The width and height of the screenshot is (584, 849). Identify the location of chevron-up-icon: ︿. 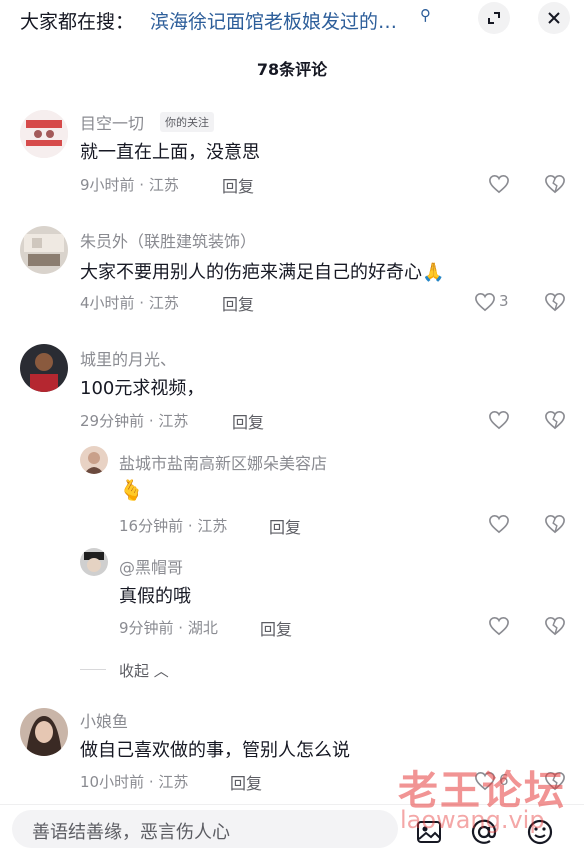
(161, 671).